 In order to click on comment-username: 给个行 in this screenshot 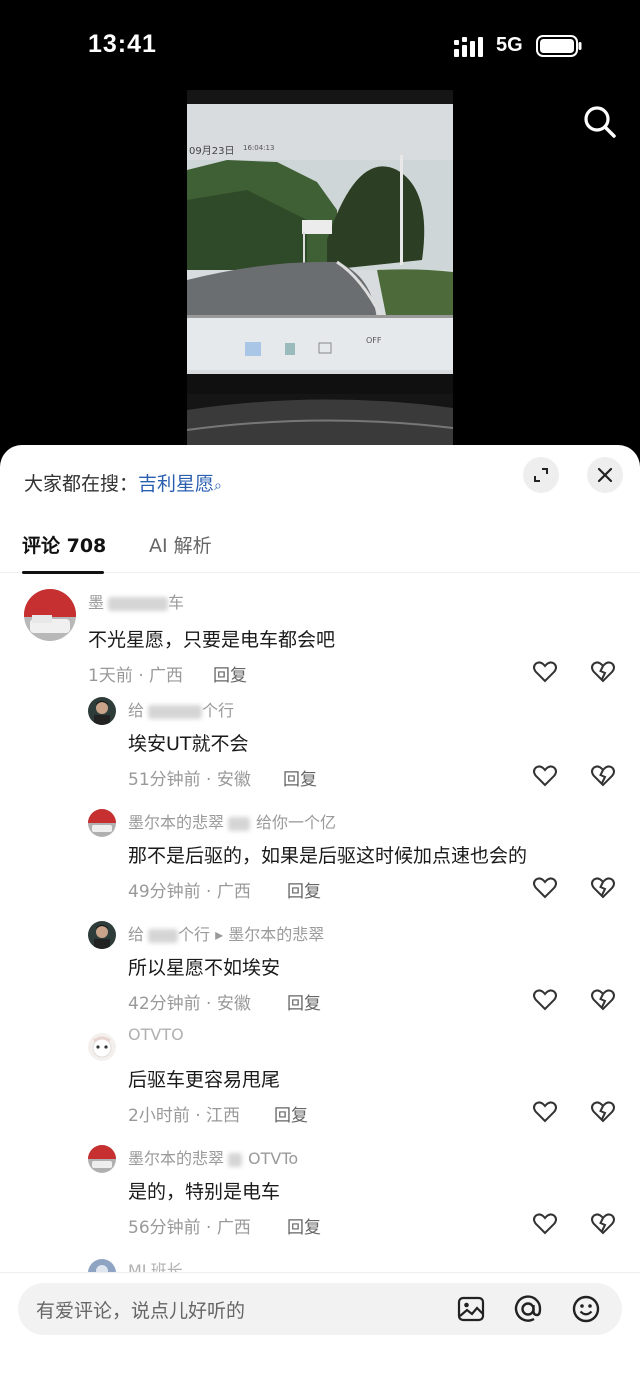, I will do `click(181, 709)`.